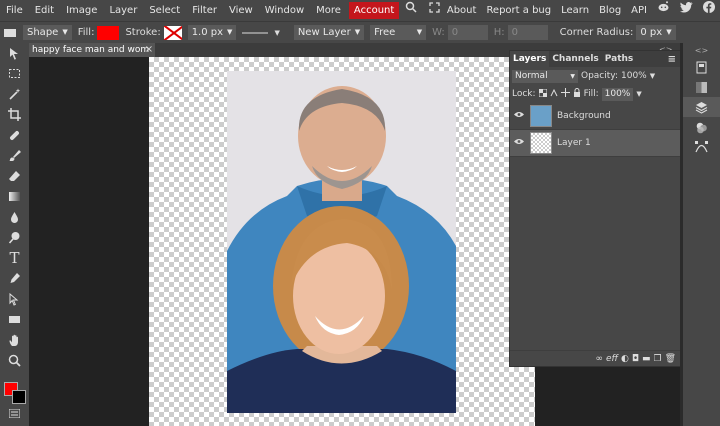 This screenshot has height=426, width=720. I want to click on lock-all-icon, so click(577, 94).